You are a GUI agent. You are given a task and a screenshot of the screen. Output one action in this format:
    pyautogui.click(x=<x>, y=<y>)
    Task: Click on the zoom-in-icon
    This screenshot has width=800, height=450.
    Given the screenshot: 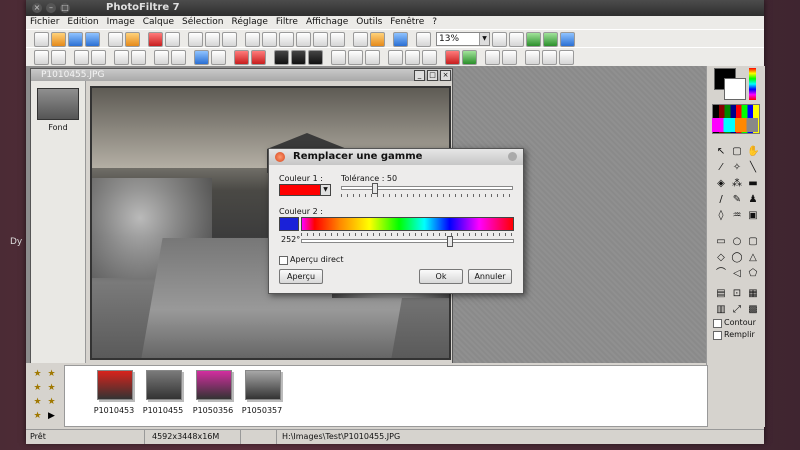 What is the action you would take?
    pyautogui.click(x=499, y=39)
    